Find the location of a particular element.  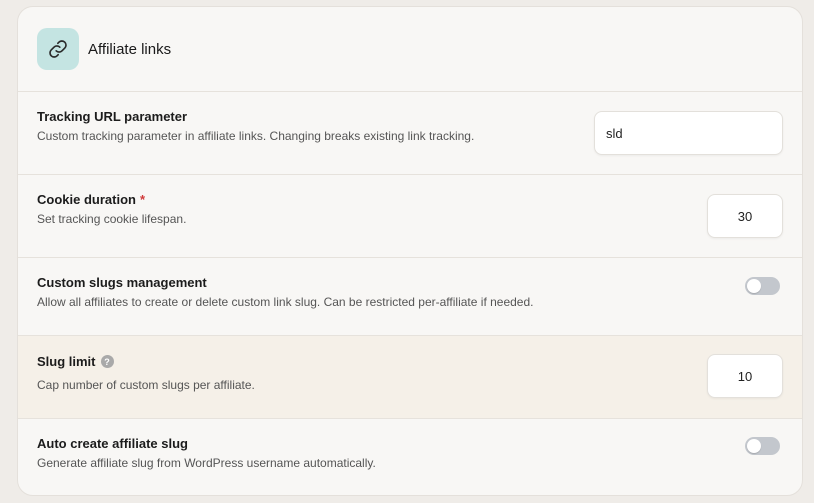

setting-title: Custom slugs management is located at coordinates (122, 282).